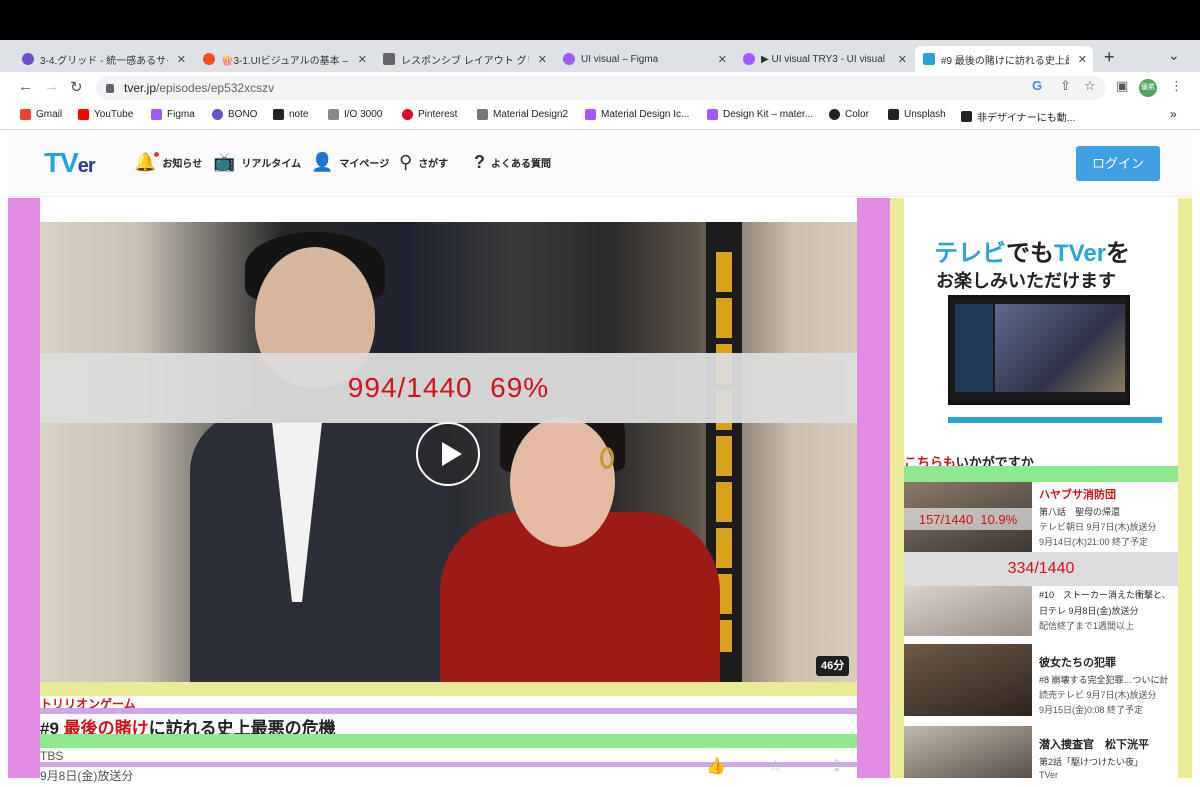  Describe the element at coordinates (1077, 495) in the screenshot. I see `card-title: ハヤブサ消防団` at that location.